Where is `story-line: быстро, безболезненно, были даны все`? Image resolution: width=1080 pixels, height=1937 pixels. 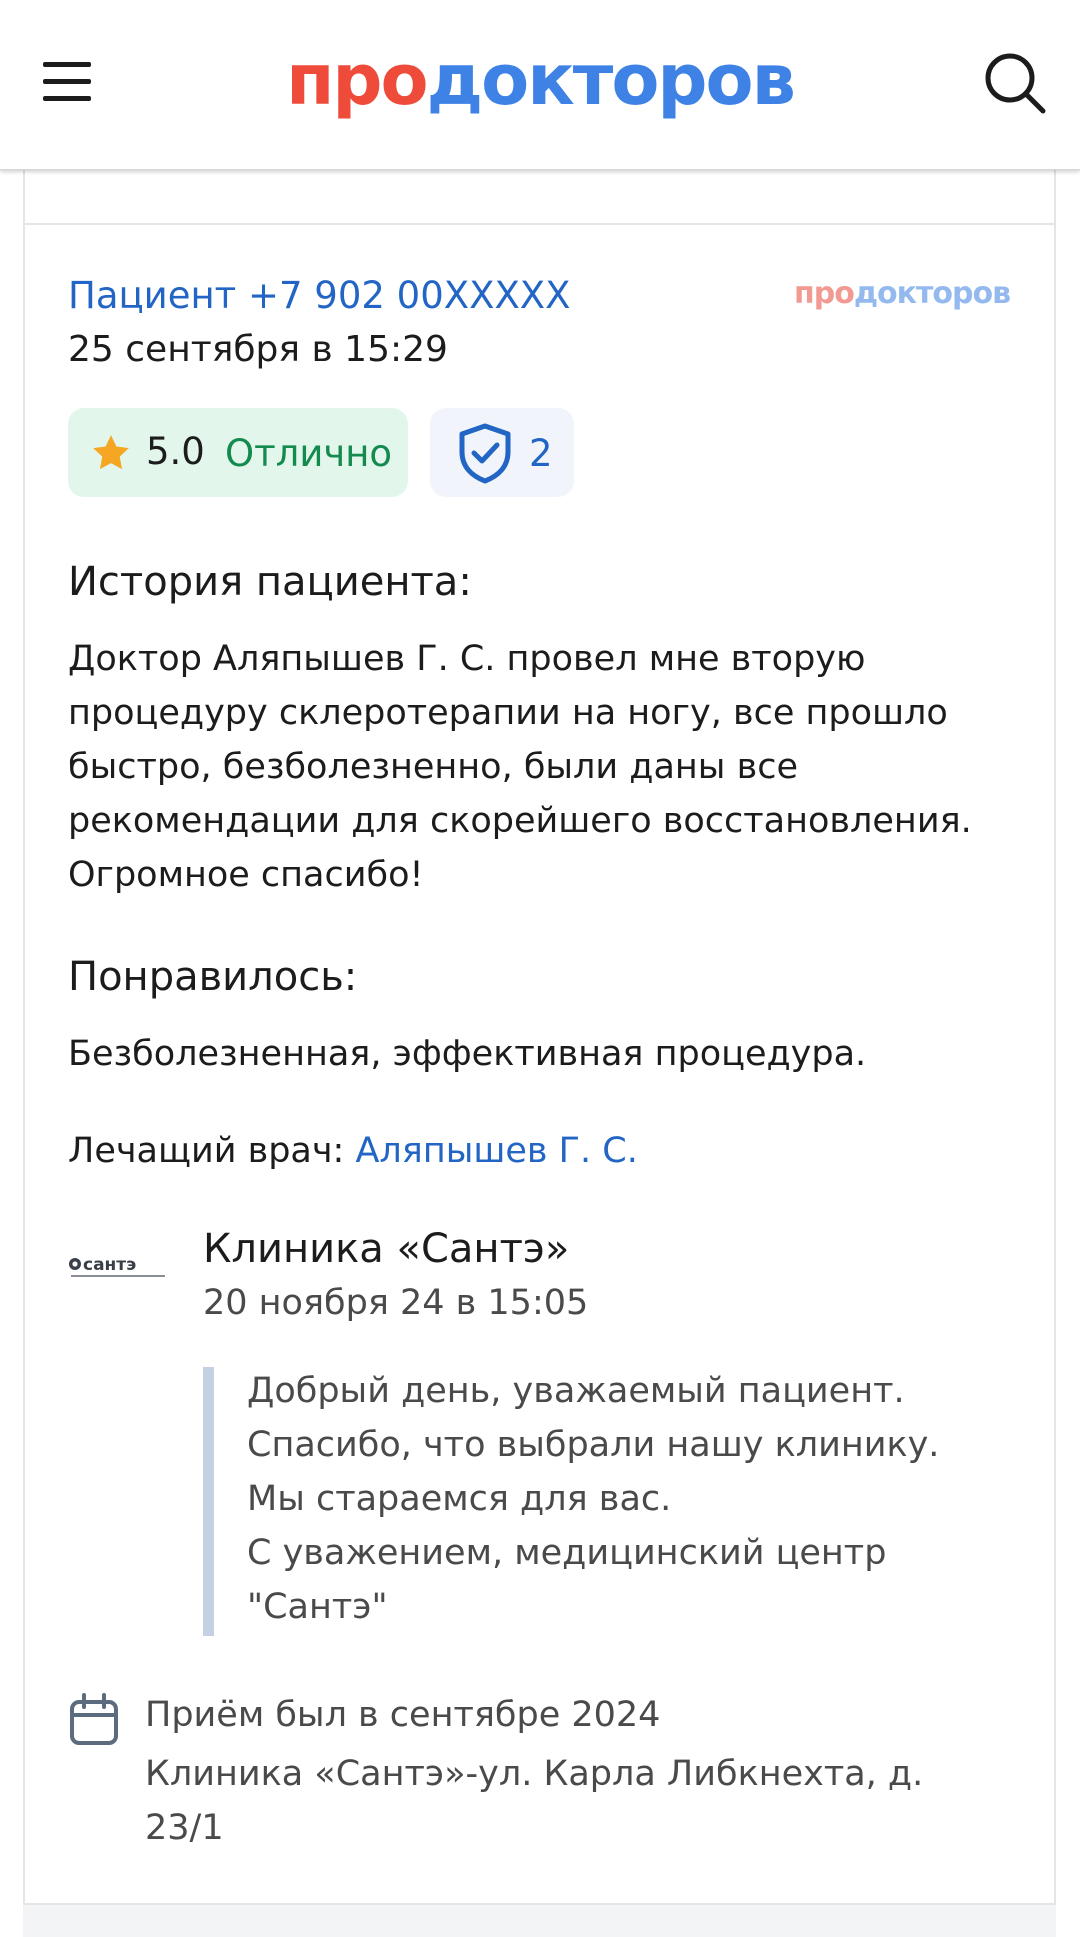 story-line: быстро, безболезненно, были даны все is located at coordinates (433, 767).